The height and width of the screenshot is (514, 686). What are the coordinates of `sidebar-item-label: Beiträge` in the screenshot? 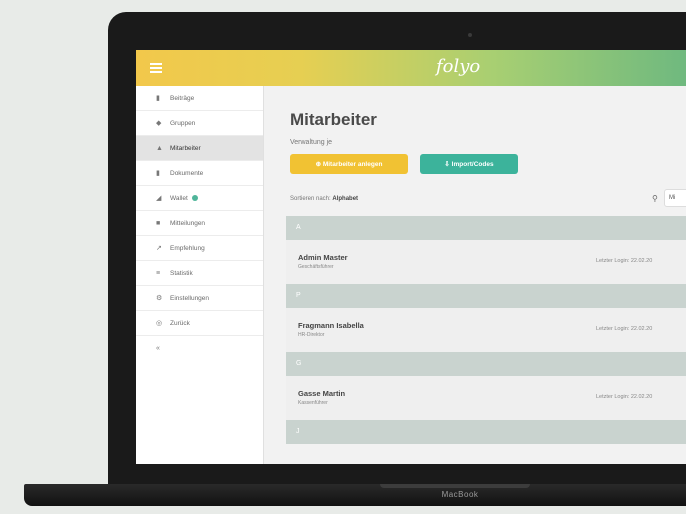 It's located at (182, 98).